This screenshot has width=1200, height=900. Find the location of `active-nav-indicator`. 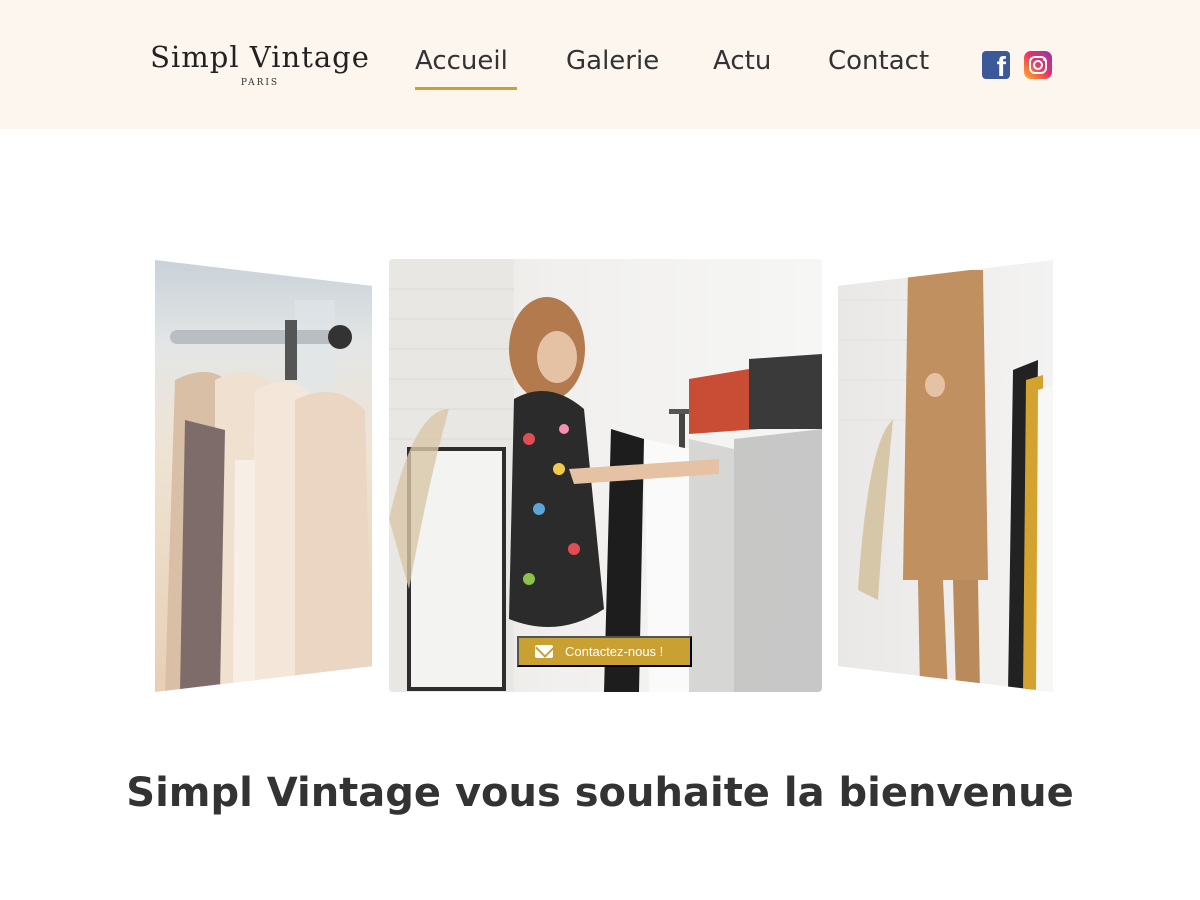

active-nav-indicator is located at coordinates (466, 88).